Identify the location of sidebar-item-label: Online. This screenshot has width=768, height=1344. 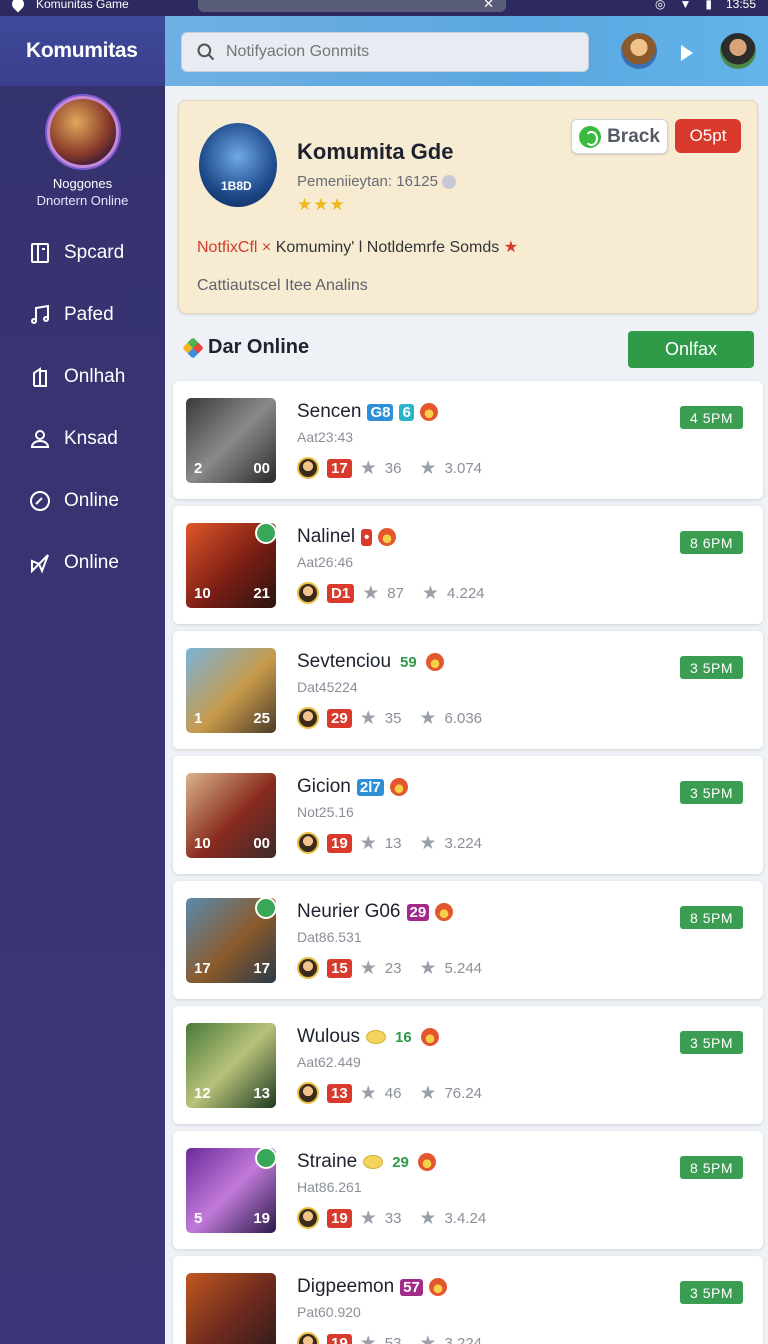
(91, 562).